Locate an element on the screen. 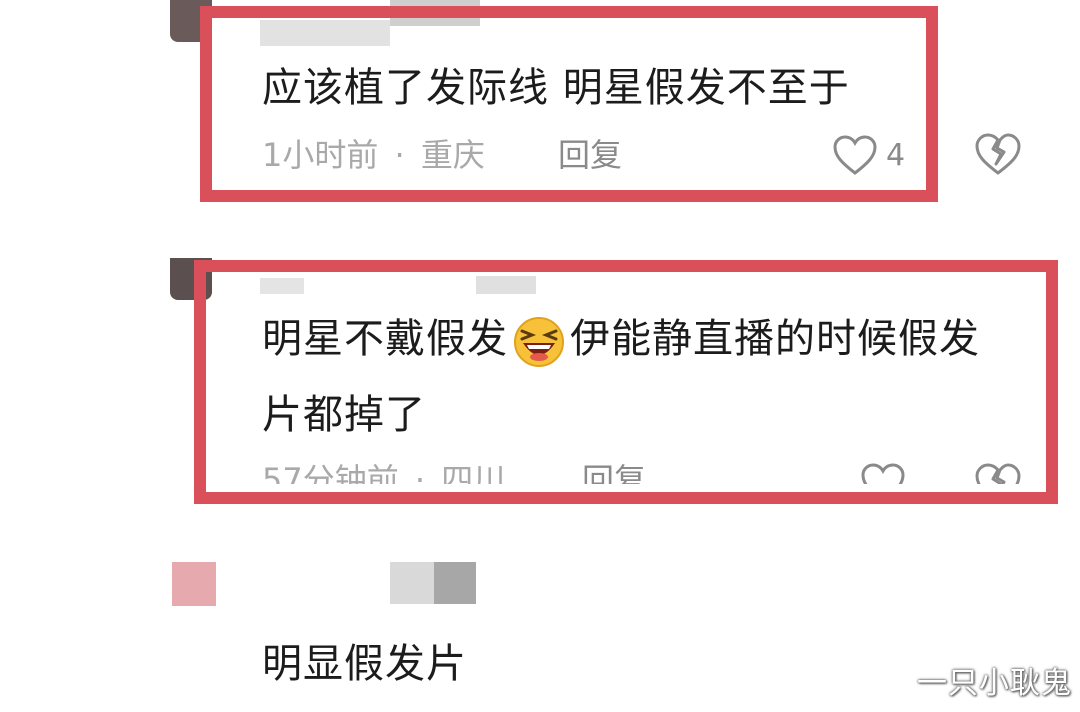 The height and width of the screenshot is (712, 1080). comment-text: 明显假发片 is located at coordinates (364, 664).